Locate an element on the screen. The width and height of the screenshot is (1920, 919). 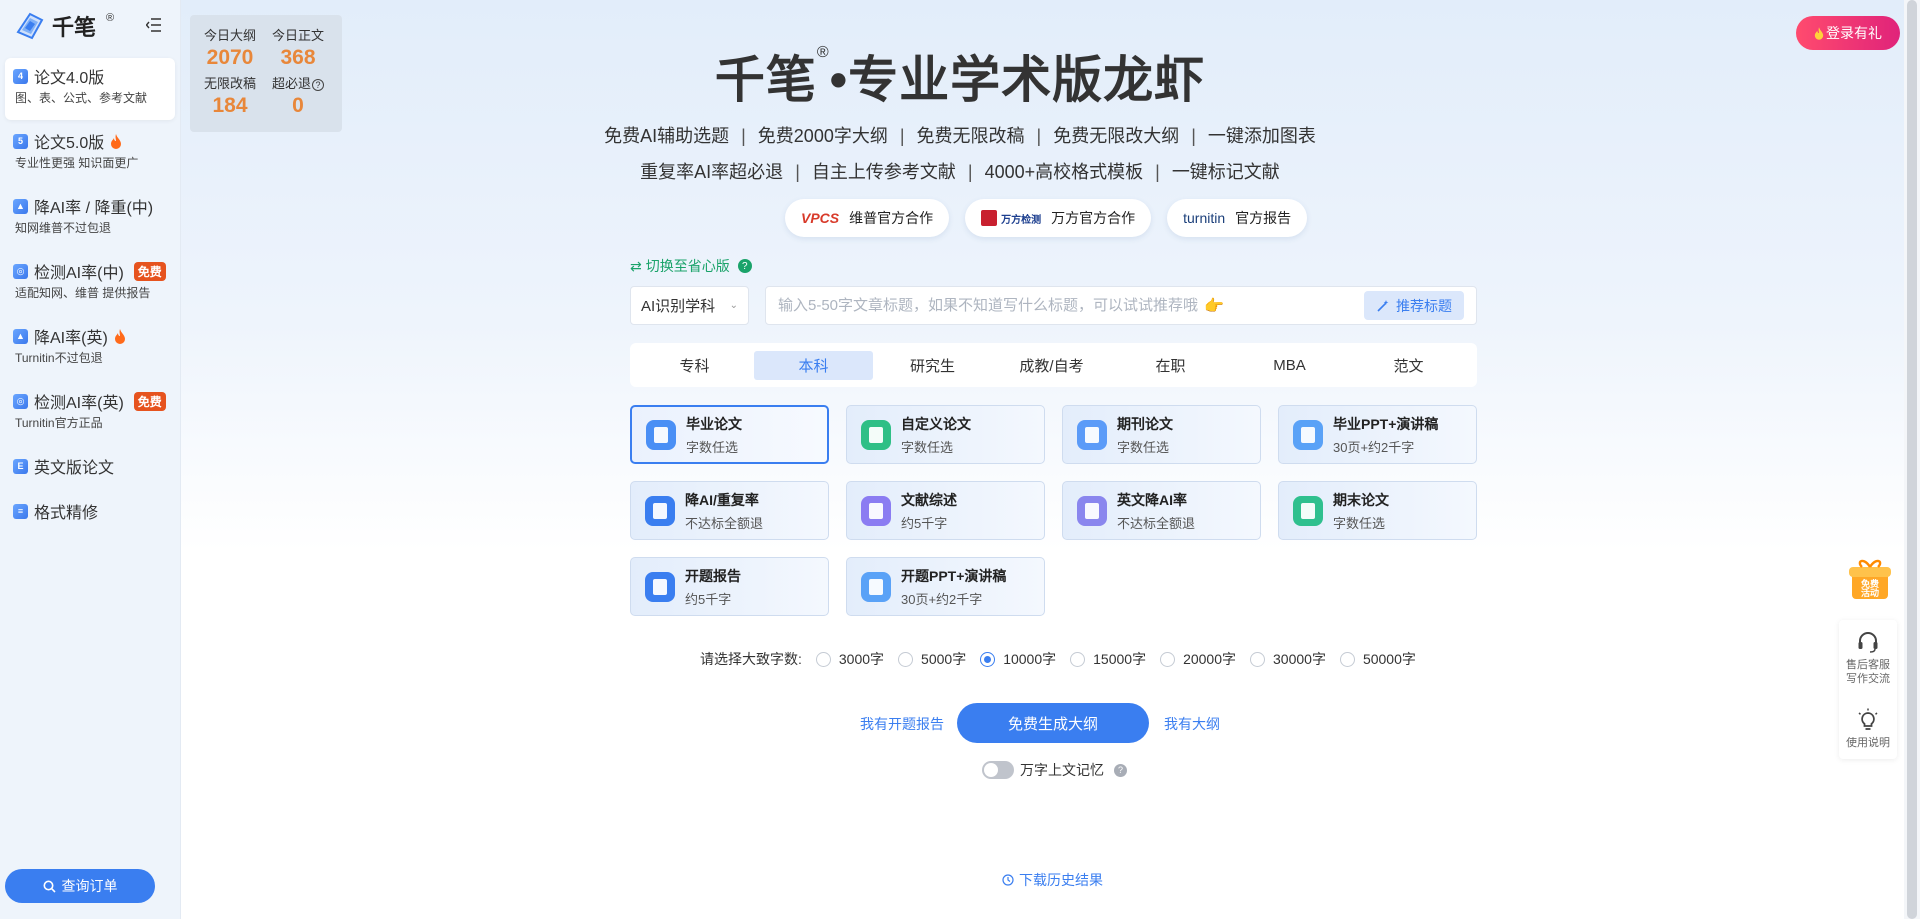
partner-vpcs: VPCS 维普官方合作 is located at coordinates (867, 218).